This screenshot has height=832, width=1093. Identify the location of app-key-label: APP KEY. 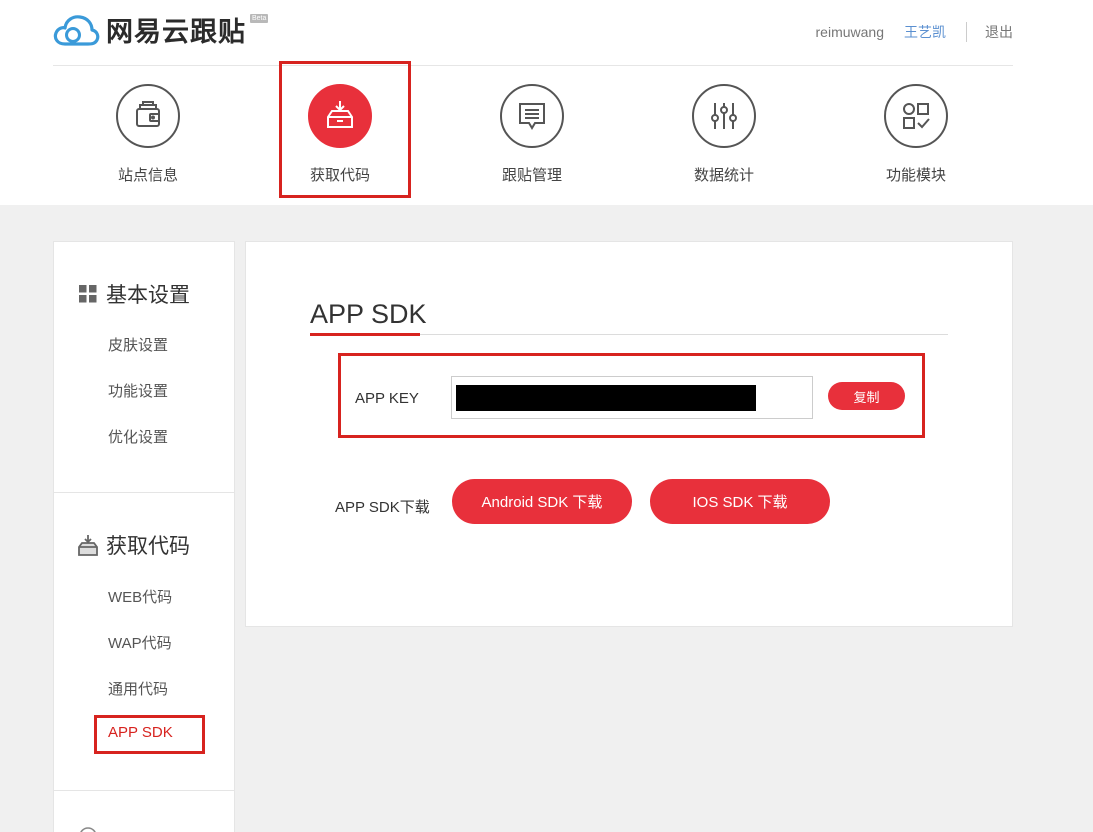
(387, 398).